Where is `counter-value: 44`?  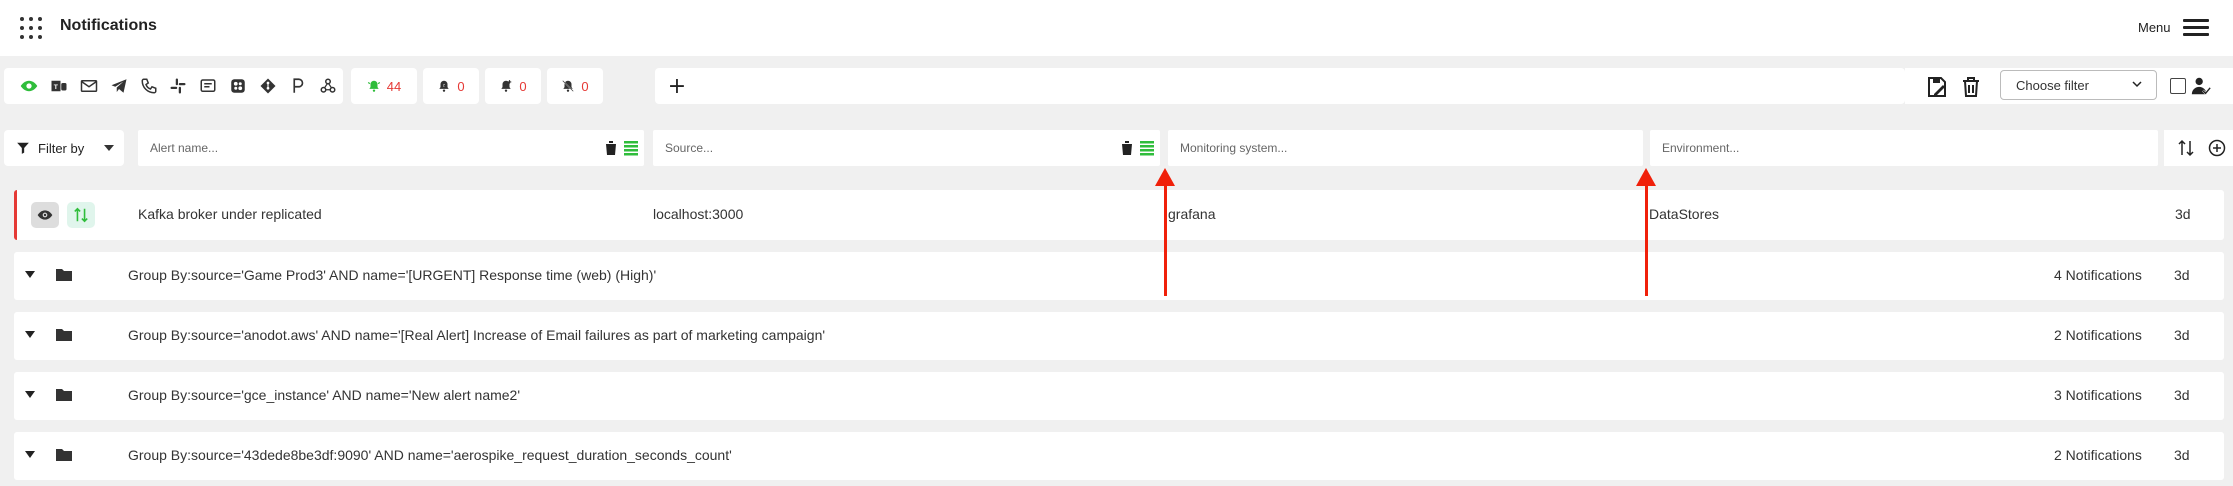 counter-value: 44 is located at coordinates (394, 86).